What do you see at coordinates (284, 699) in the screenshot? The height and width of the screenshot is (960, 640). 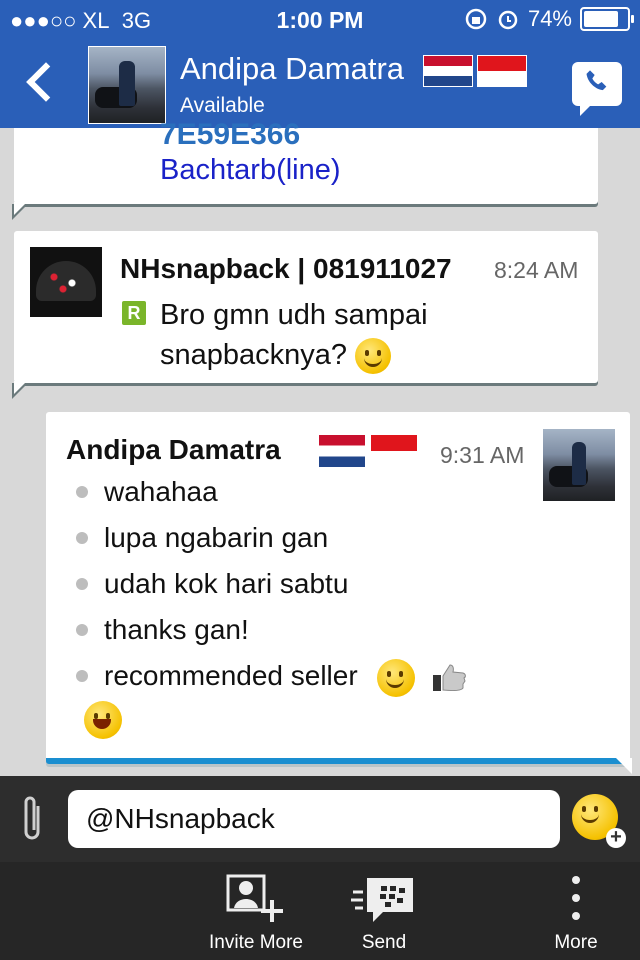 I see `message-line: recommended seller` at bounding box center [284, 699].